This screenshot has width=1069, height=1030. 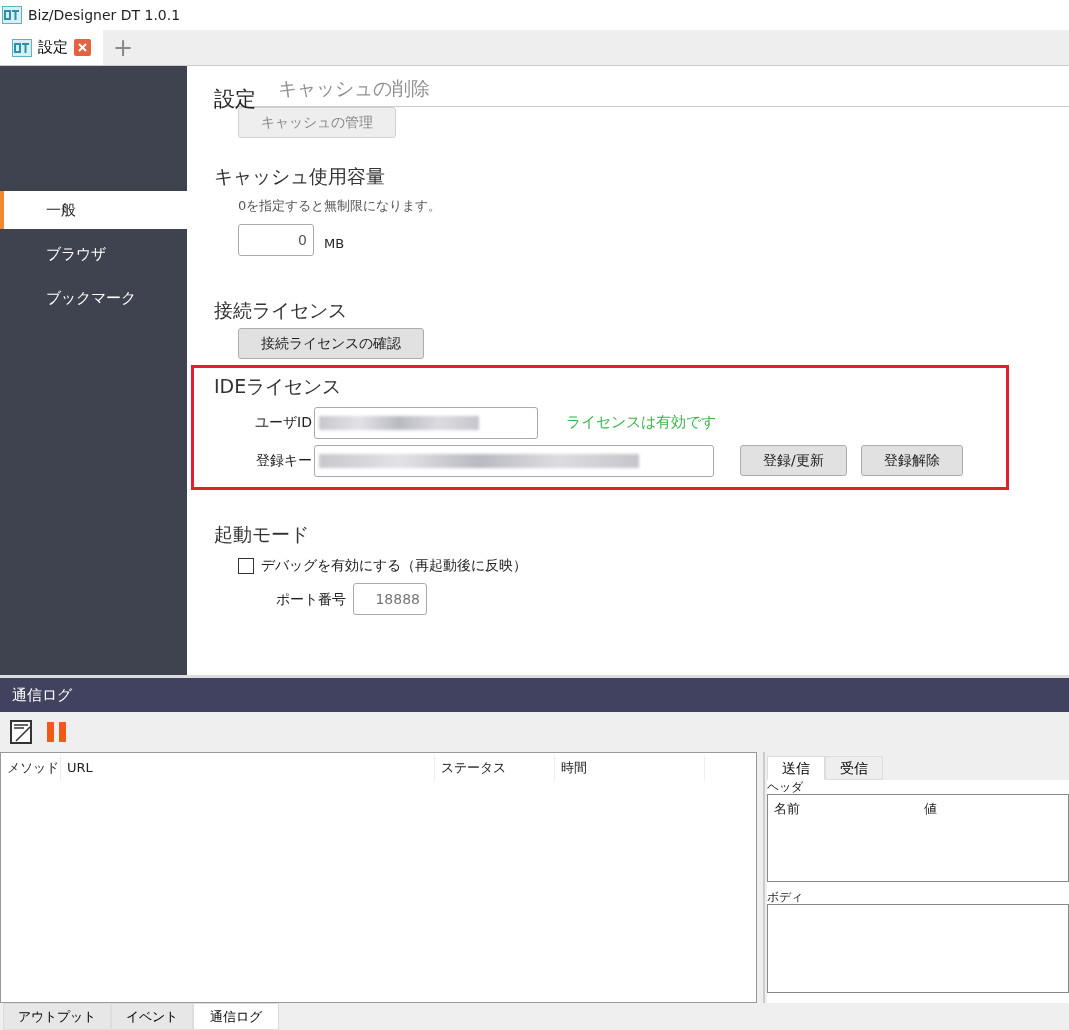 I want to click on unit-label: MB, so click(x=334, y=243).